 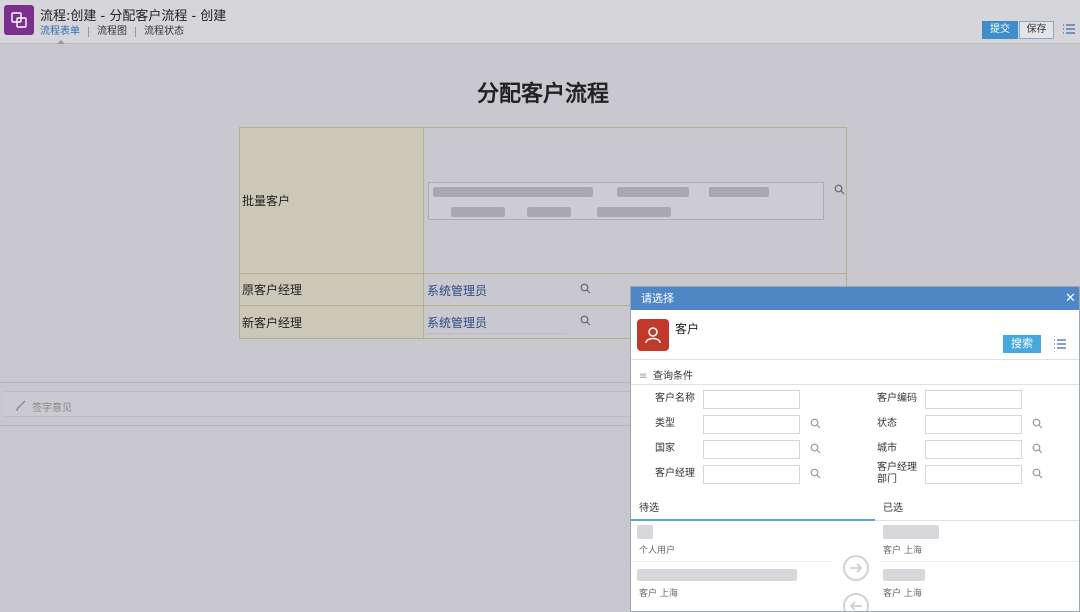 I want to click on form-value-batch, so click(x=635, y=200).